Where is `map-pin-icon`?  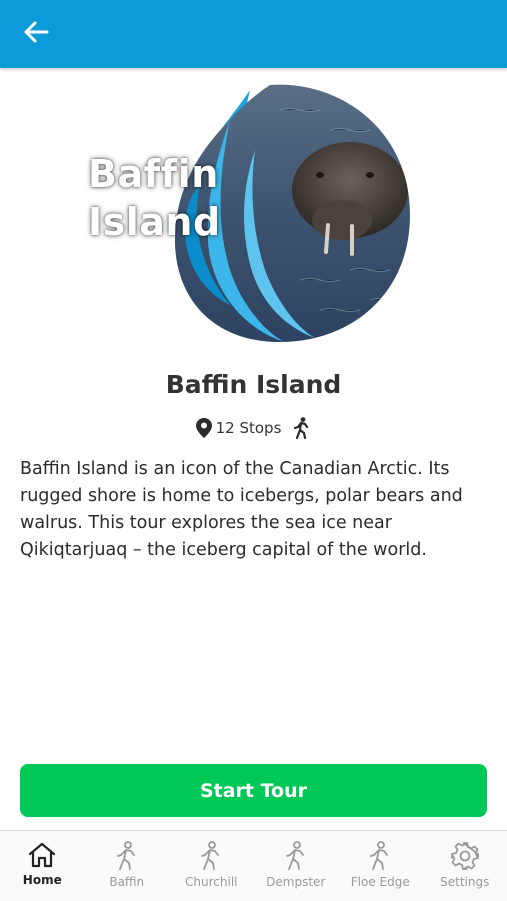 map-pin-icon is located at coordinates (204, 428).